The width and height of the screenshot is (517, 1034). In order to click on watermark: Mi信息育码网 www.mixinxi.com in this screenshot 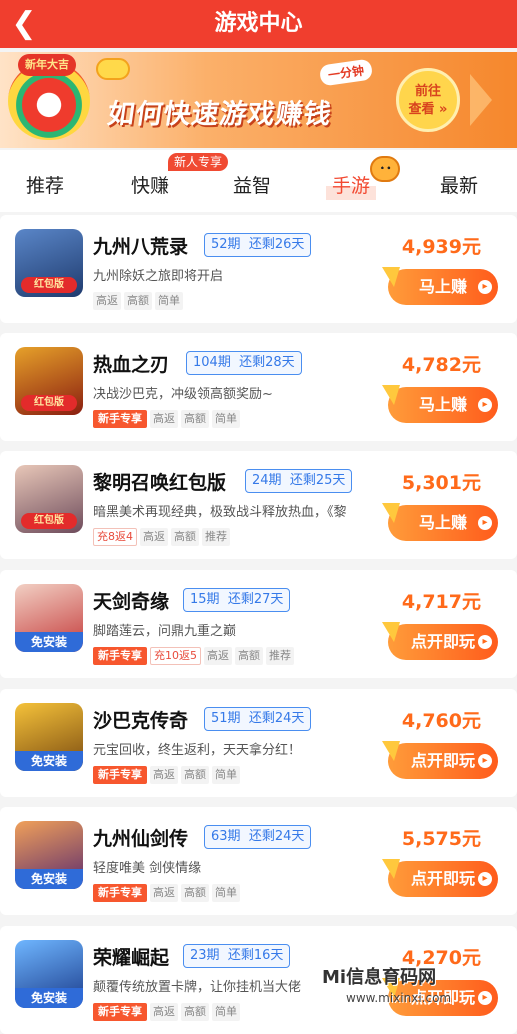, I will do `click(387, 986)`.